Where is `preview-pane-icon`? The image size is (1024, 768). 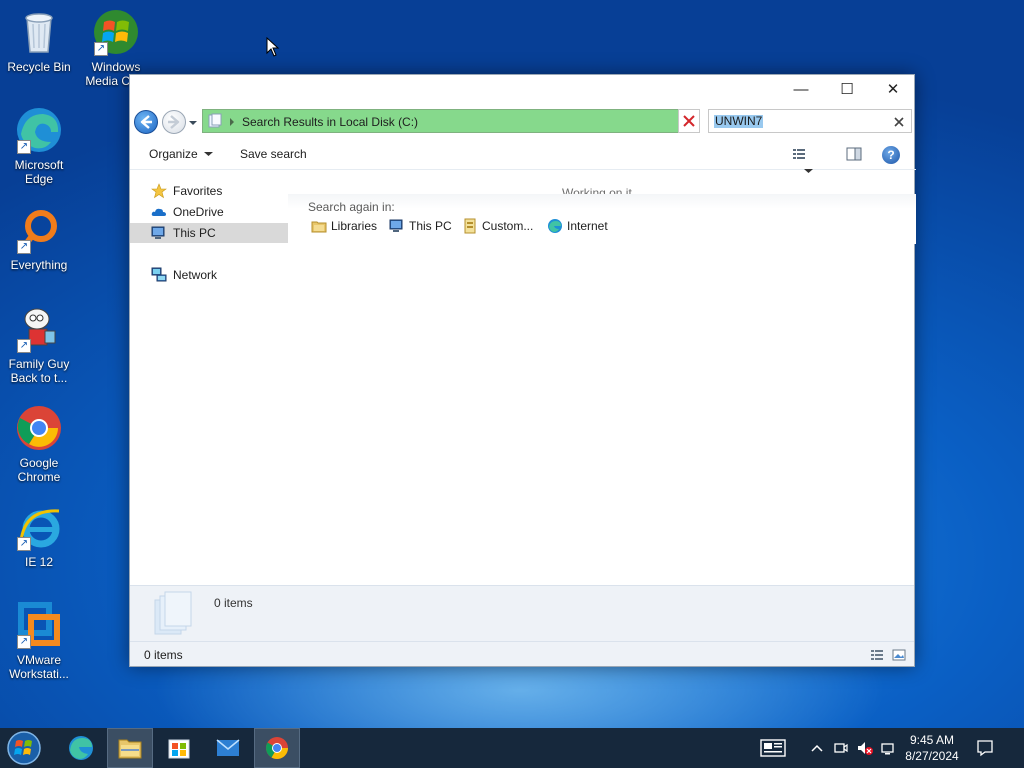
preview-pane-icon is located at coordinates (854, 154).